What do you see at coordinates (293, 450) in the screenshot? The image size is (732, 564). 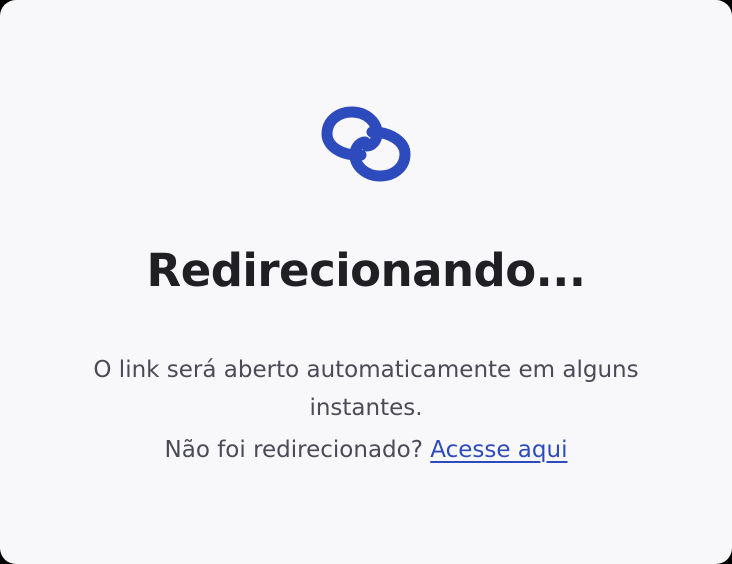 I see `fallback-prompt: Não foi redirecionado?` at bounding box center [293, 450].